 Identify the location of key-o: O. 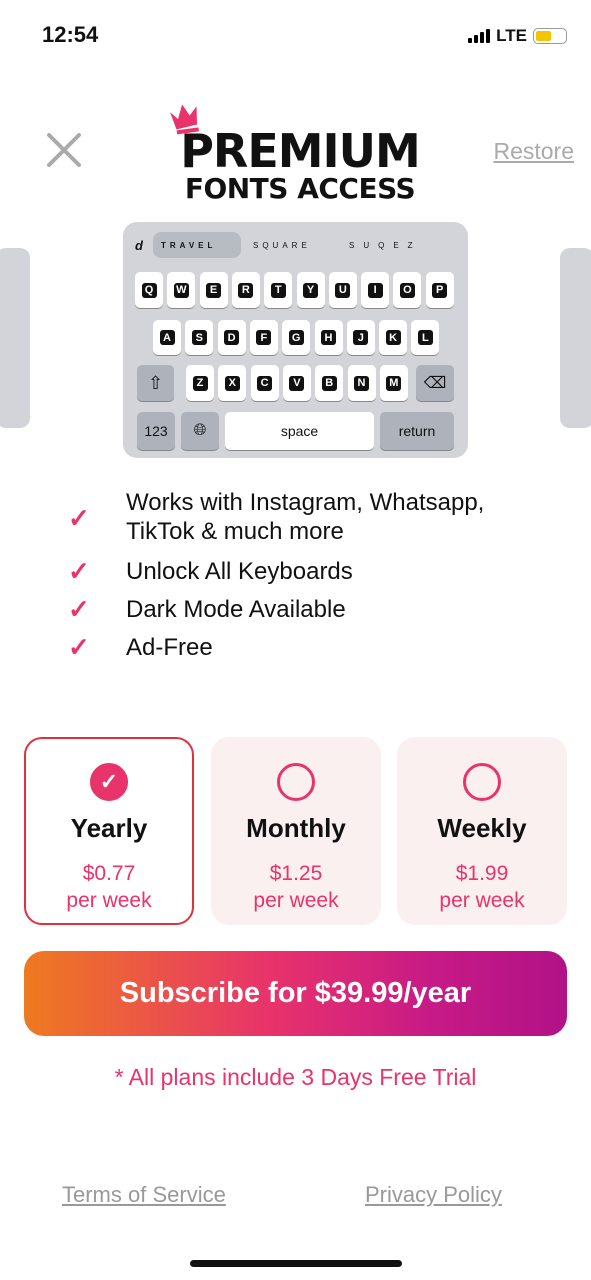
(407, 290).